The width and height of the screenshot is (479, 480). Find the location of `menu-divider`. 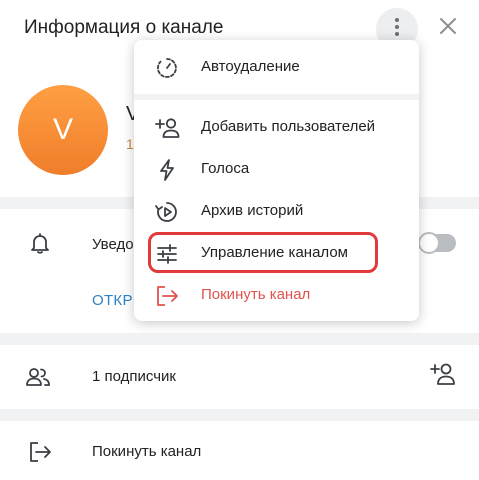

menu-divider is located at coordinates (276, 97).